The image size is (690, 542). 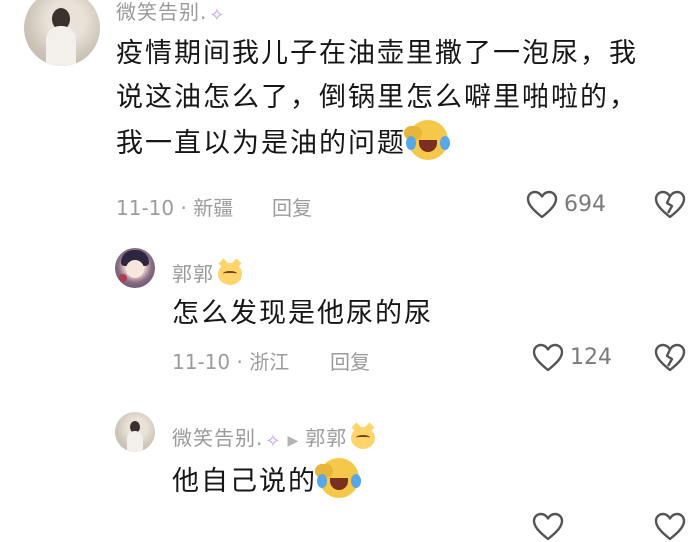 What do you see at coordinates (302, 313) in the screenshot?
I see `comment-2-content: 怎么发现是他尿的尿` at bounding box center [302, 313].